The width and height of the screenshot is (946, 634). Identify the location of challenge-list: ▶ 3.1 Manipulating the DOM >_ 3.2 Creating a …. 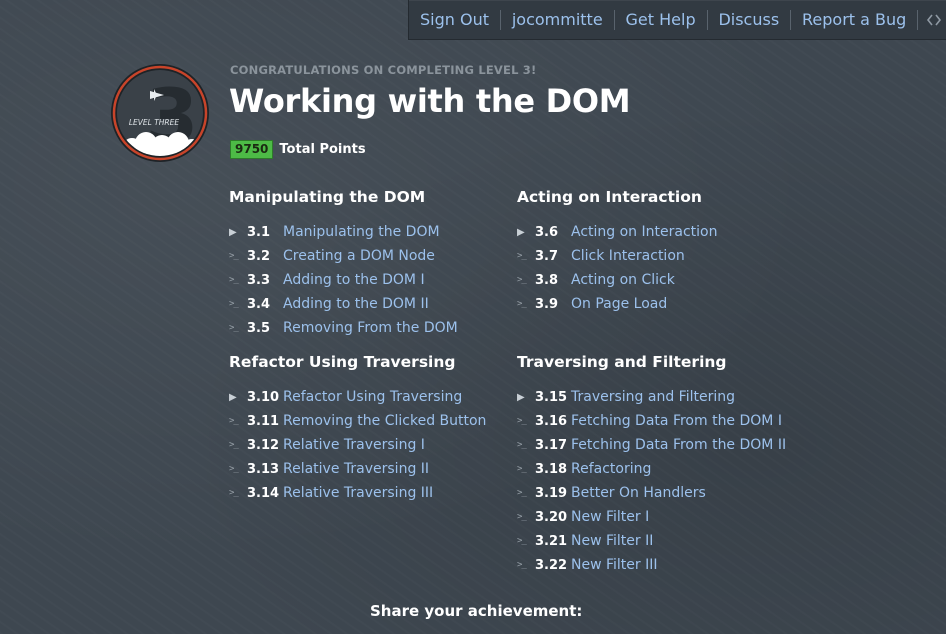
(343, 280).